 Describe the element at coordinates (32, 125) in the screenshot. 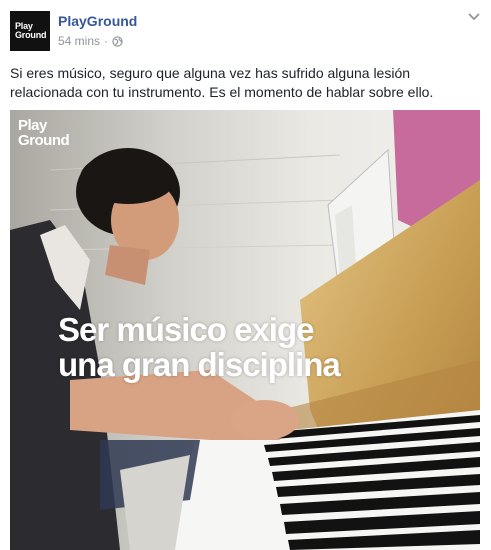

I see `video-logo-line-1: Play` at that location.